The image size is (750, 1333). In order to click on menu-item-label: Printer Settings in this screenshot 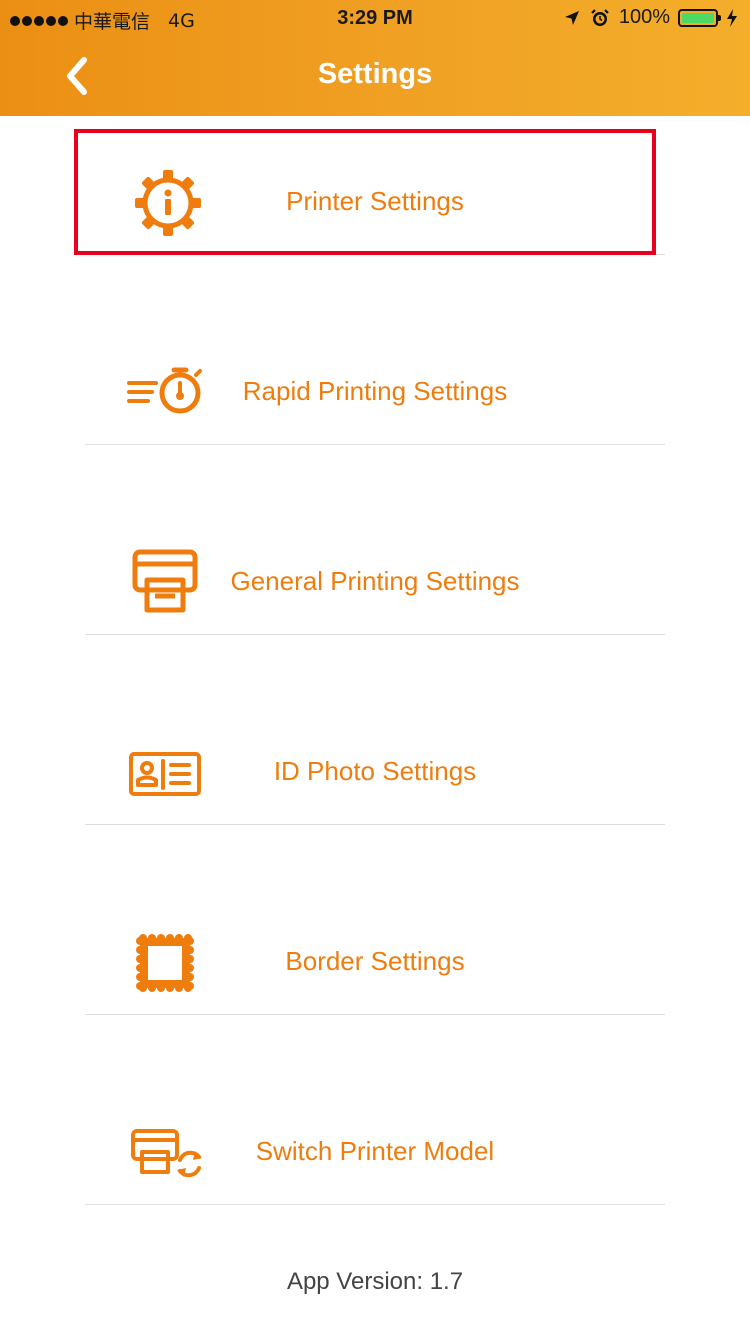, I will do `click(375, 201)`.